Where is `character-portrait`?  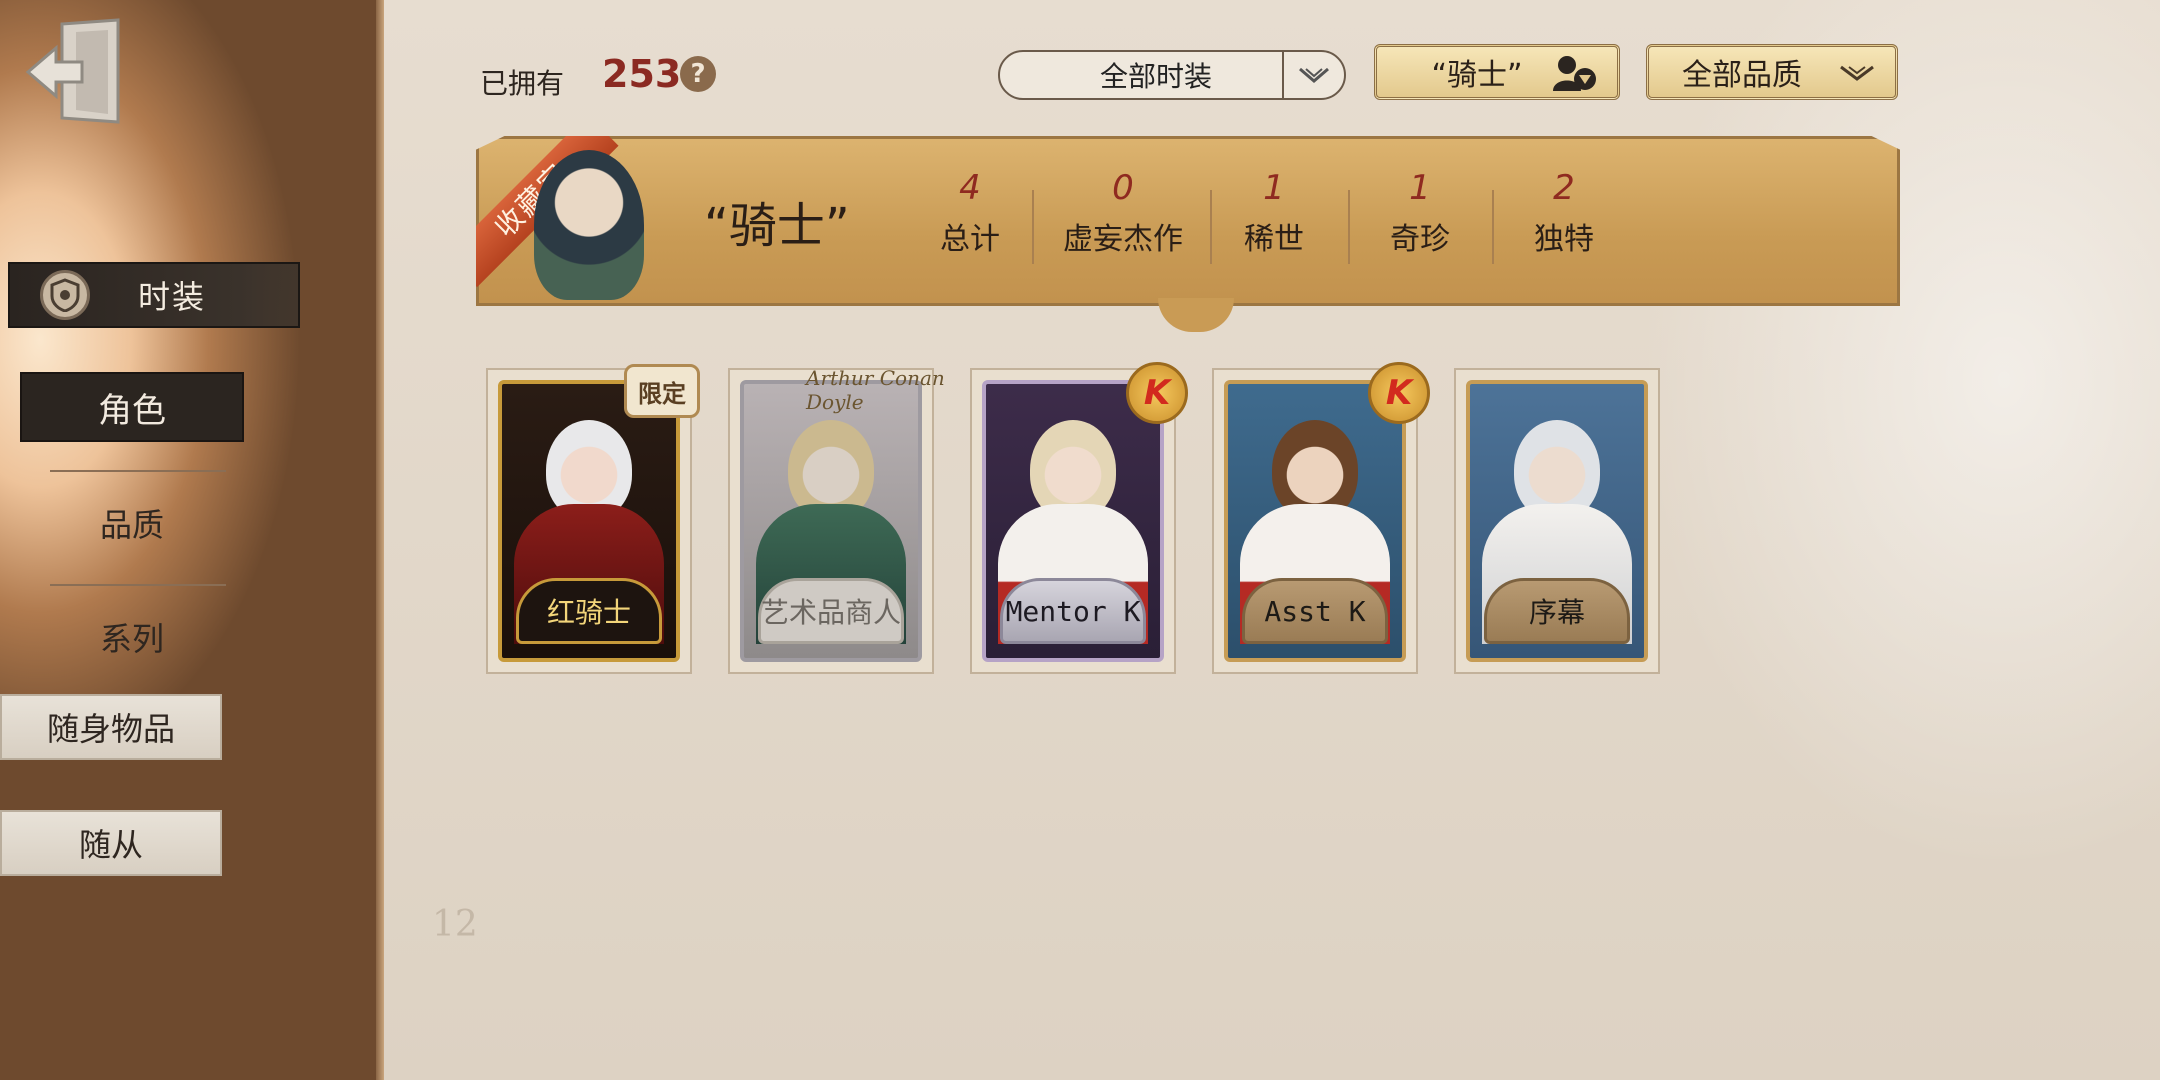 character-portrait is located at coordinates (589, 225).